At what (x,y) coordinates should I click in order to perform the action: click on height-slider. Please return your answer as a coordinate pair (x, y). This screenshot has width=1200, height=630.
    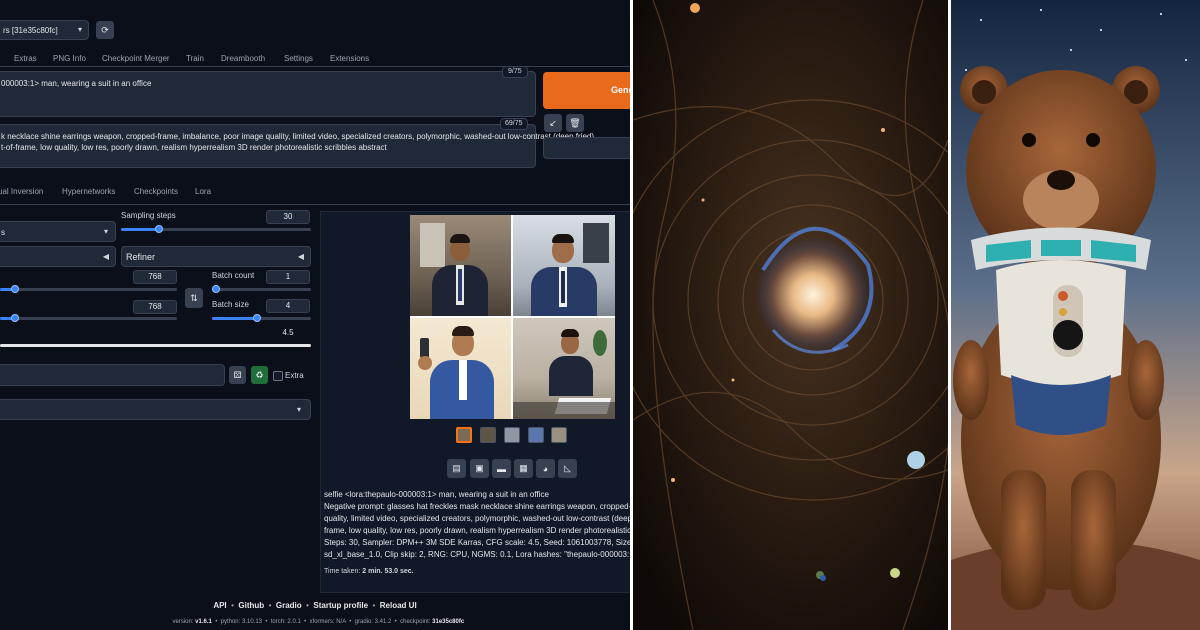
    Looking at the image, I should click on (88, 318).